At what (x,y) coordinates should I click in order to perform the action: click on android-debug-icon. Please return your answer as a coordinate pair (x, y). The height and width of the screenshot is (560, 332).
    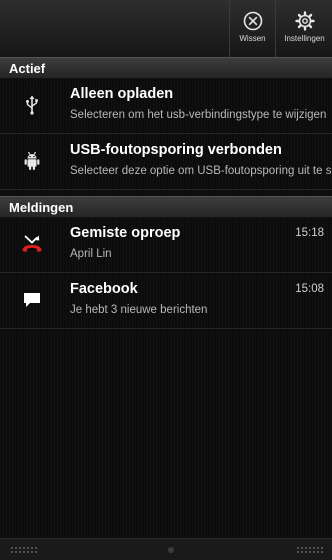
    Looking at the image, I should click on (32, 161).